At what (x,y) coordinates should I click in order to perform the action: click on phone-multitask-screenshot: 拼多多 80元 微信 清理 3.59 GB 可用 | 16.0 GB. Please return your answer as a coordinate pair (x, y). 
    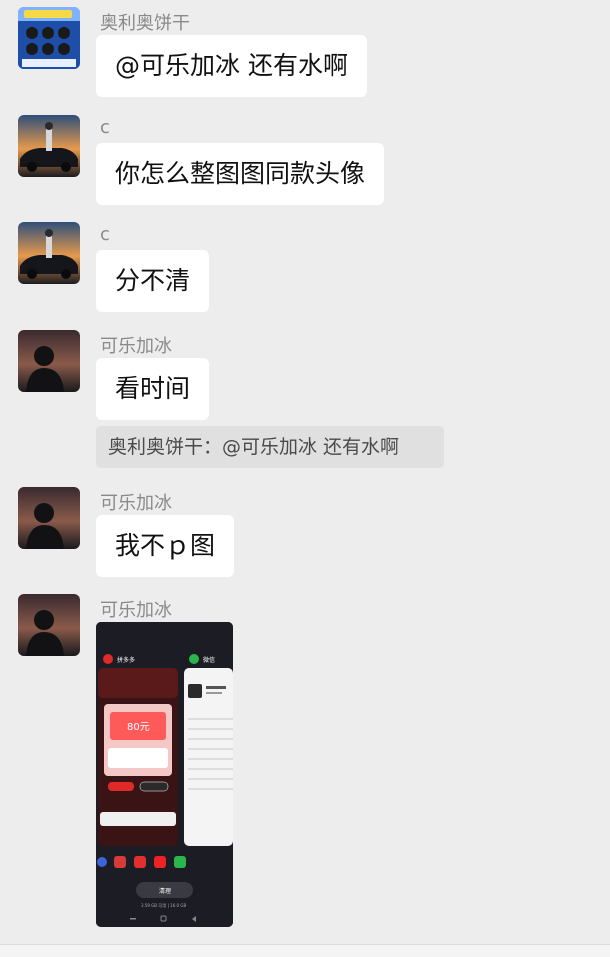
    Looking at the image, I should click on (164, 774).